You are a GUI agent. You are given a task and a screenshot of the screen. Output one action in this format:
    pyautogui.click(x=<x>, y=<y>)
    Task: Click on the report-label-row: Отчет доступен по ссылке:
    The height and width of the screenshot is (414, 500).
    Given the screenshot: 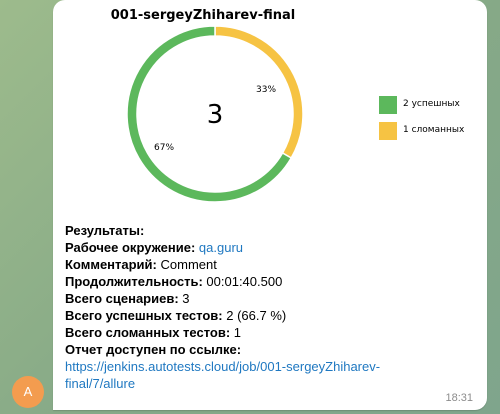 What is the action you would take?
    pyautogui.click(x=153, y=349)
    